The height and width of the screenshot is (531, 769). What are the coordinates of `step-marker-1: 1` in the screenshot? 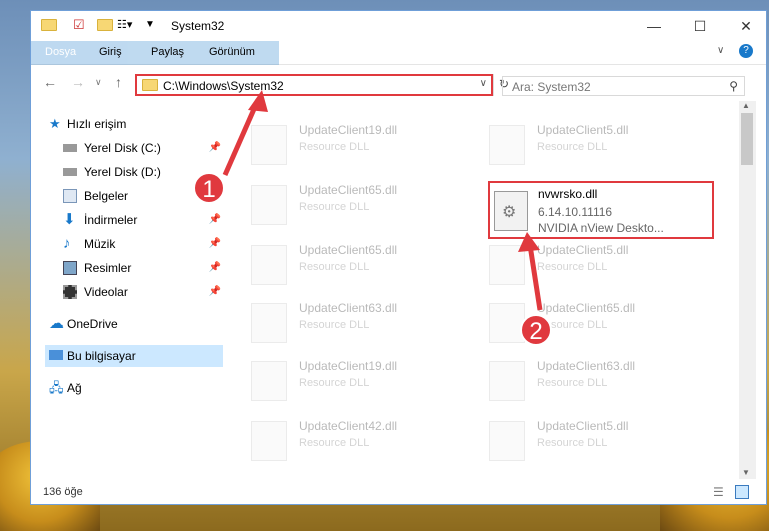 It's located at (209, 188).